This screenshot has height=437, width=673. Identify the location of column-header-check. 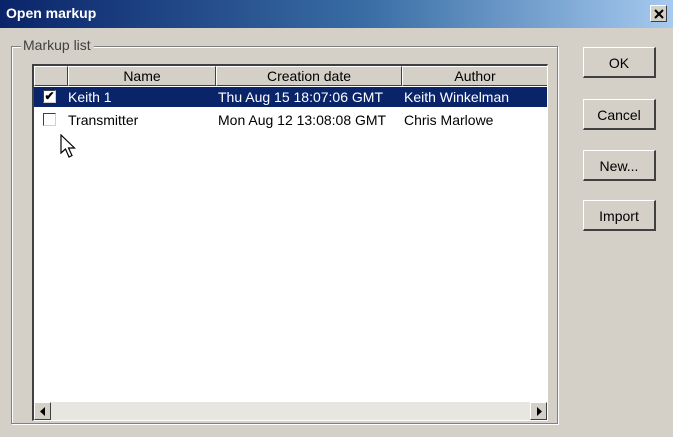
(51, 76).